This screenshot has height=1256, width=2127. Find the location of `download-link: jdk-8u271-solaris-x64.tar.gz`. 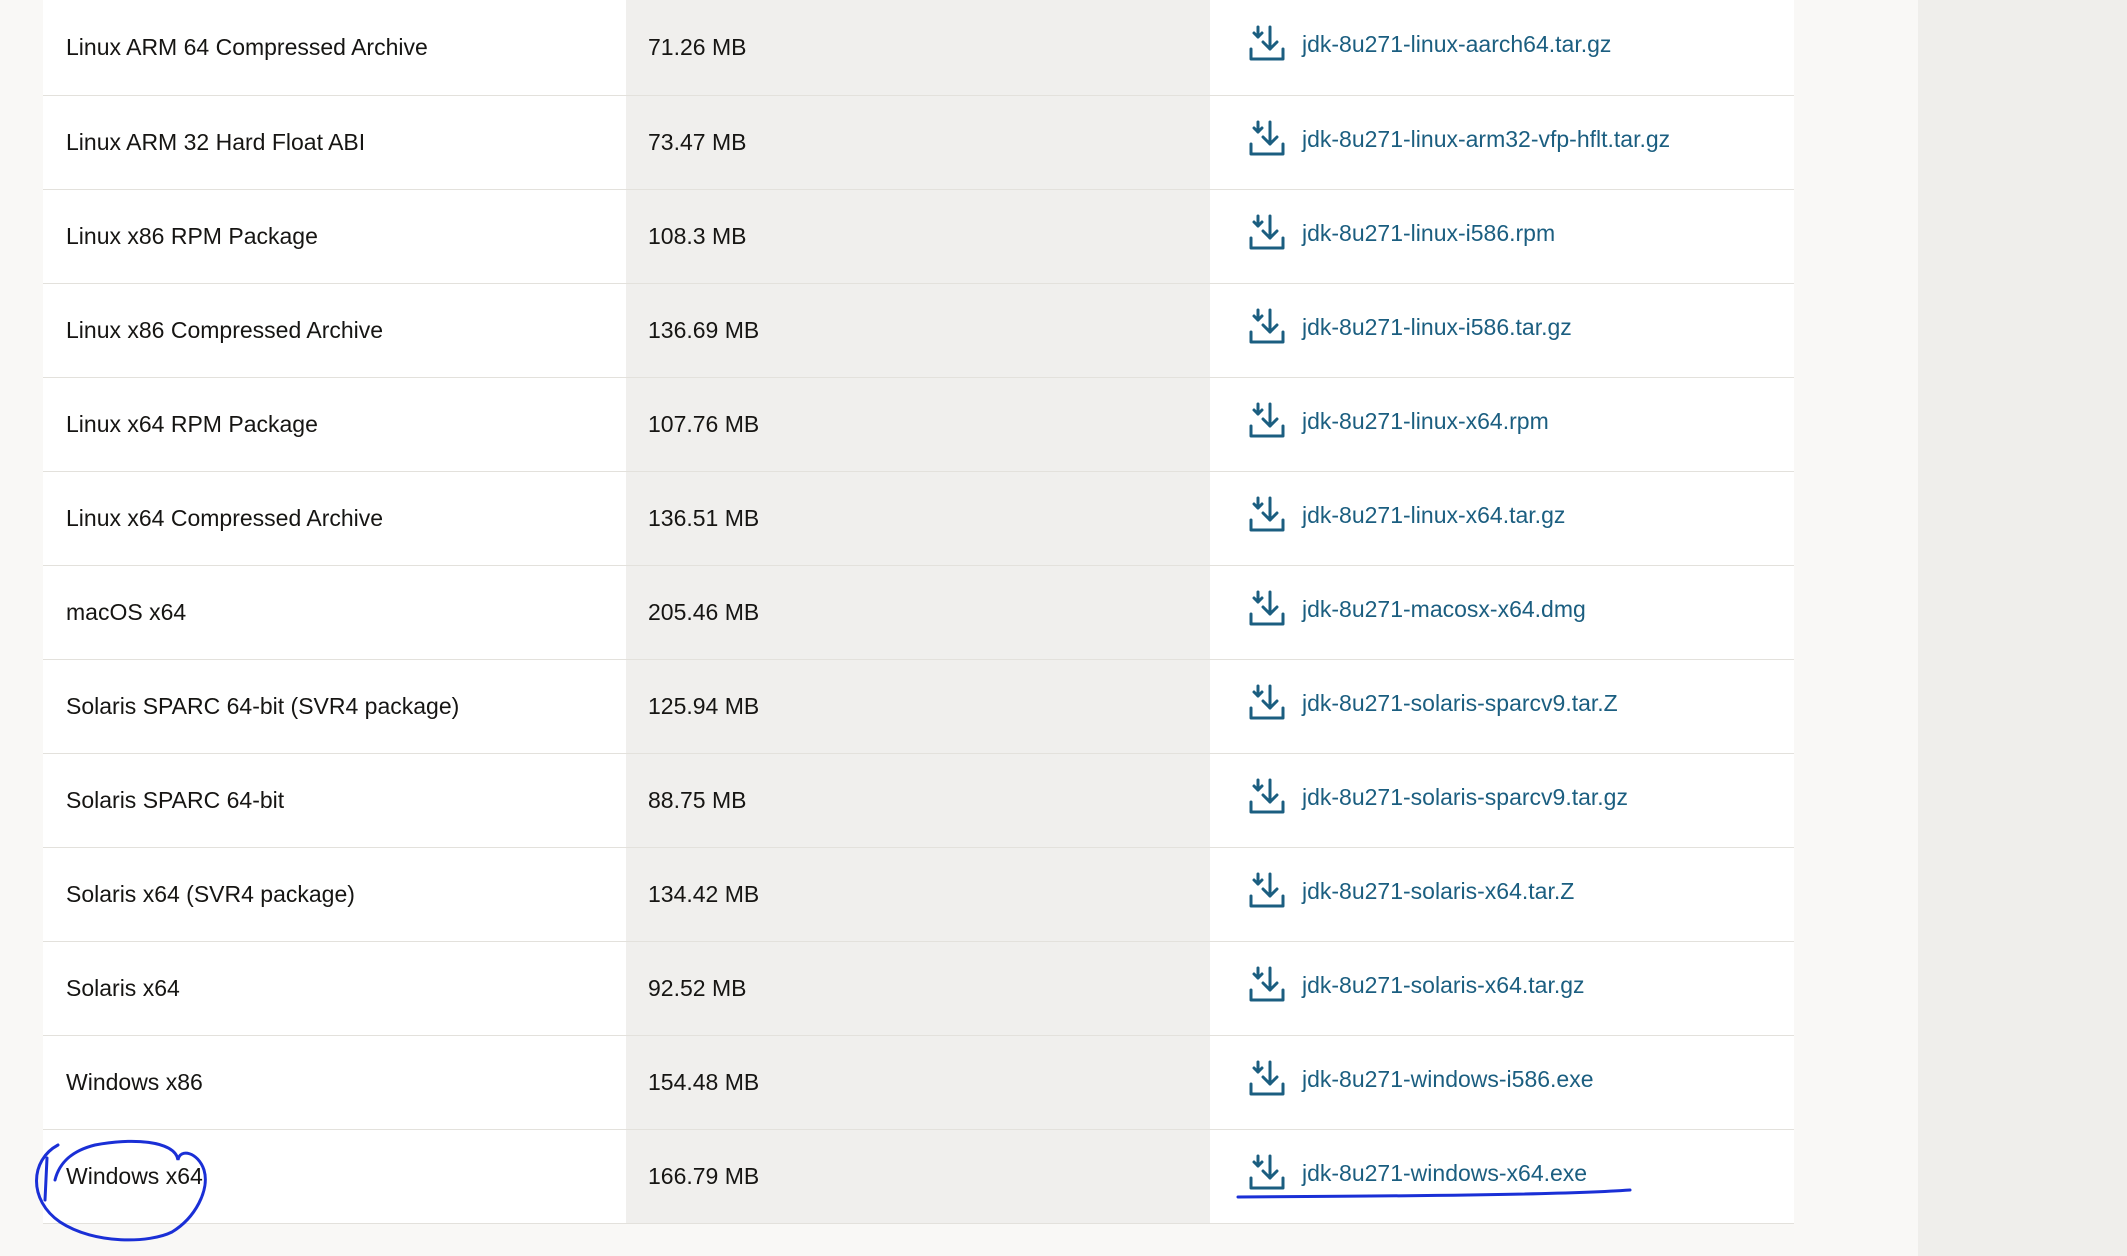

download-link: jdk-8u271-solaris-x64.tar.gz is located at coordinates (1416, 985).